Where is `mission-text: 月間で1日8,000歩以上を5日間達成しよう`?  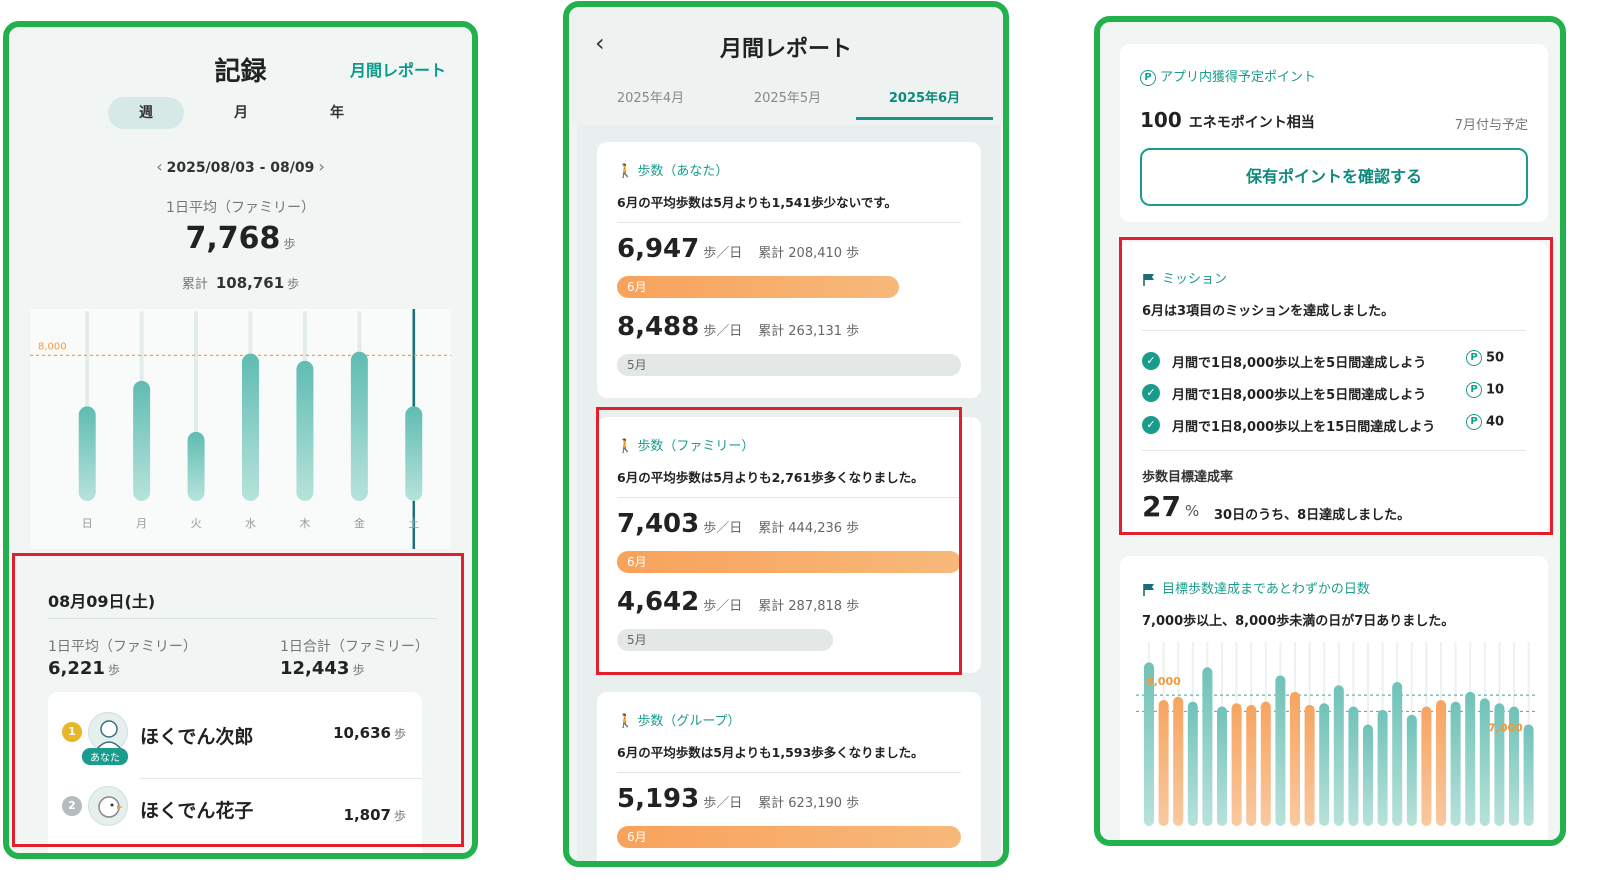 mission-text: 月間で1日8,000歩以上を5日間達成しよう is located at coordinates (1299, 395).